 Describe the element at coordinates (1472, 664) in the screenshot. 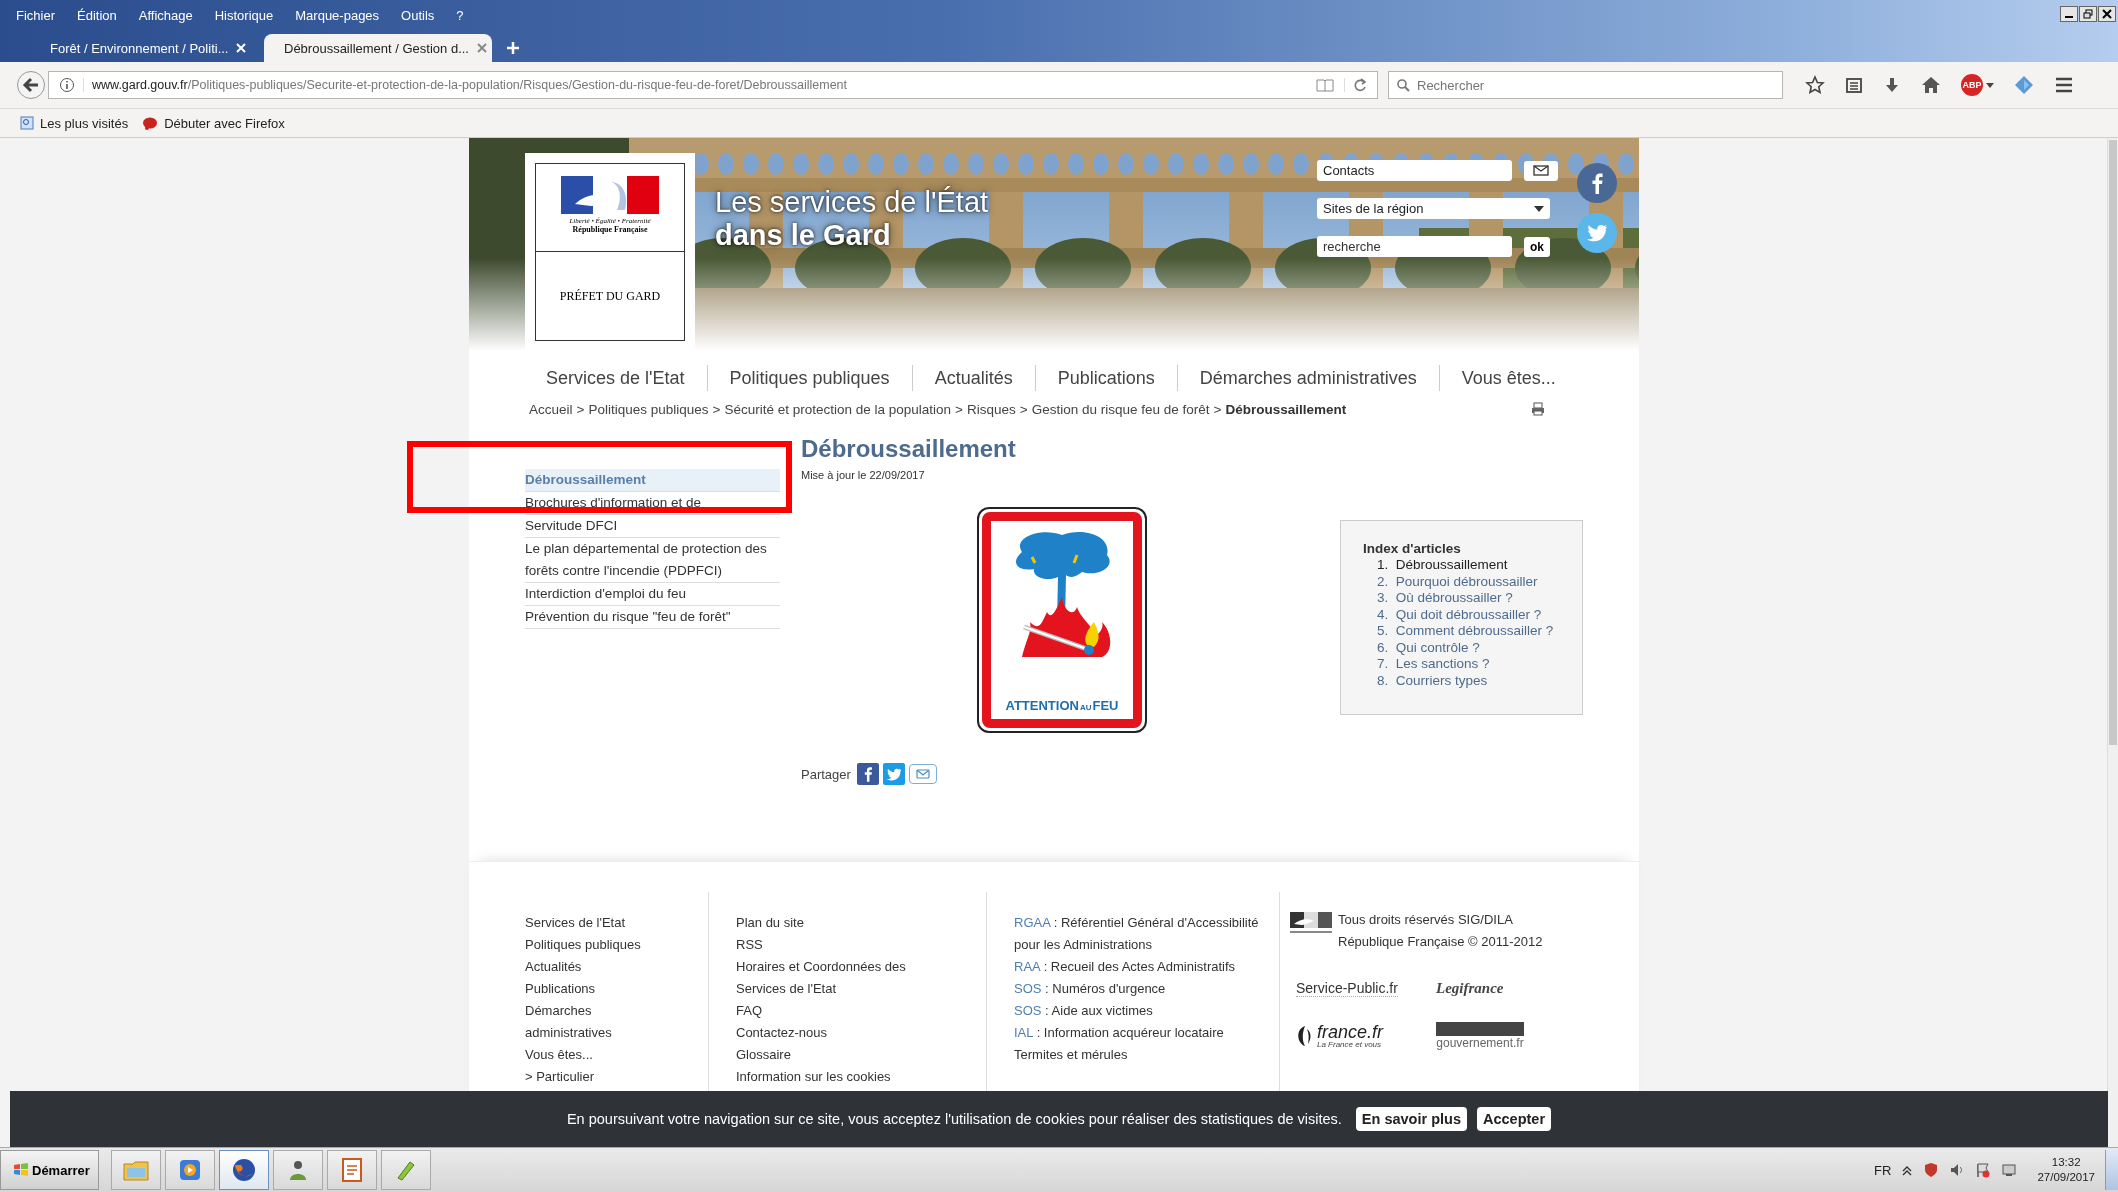

I see `index-link: 7. Les sanctions ?` at that location.